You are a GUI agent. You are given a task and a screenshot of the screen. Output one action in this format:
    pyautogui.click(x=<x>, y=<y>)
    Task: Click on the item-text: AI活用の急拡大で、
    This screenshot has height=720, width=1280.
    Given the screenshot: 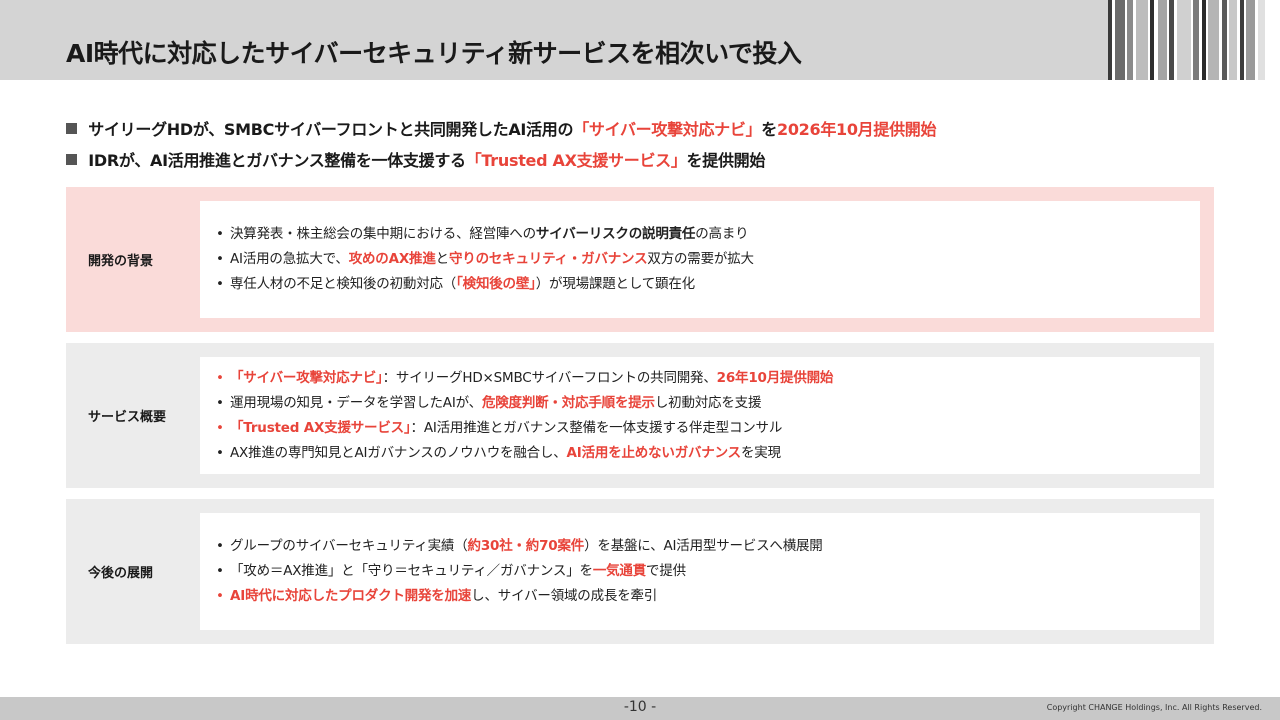 What is the action you would take?
    pyautogui.click(x=289, y=259)
    